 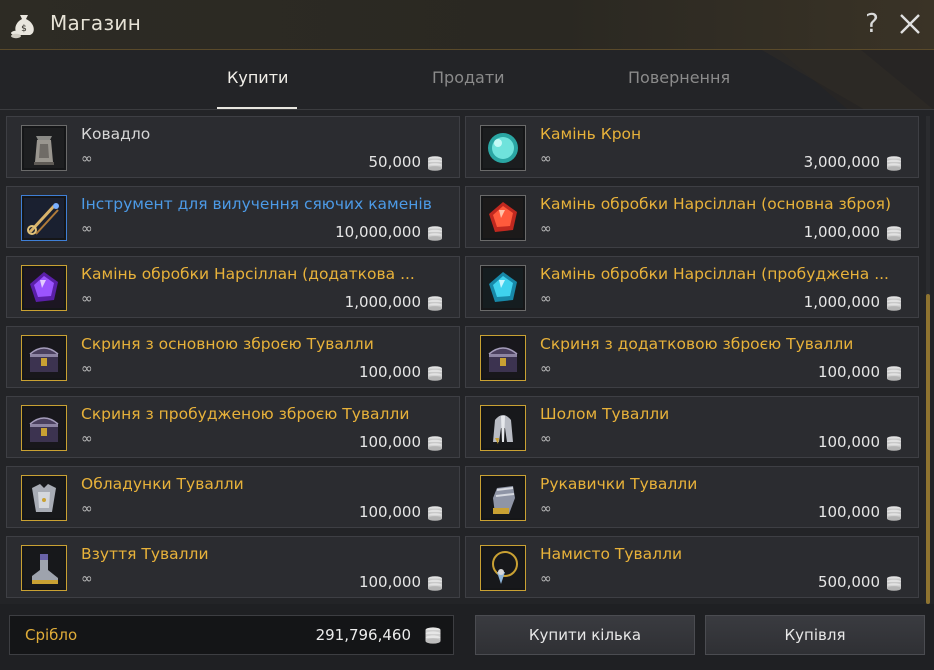 I want to click on purple-gem-icon, so click(x=44, y=288).